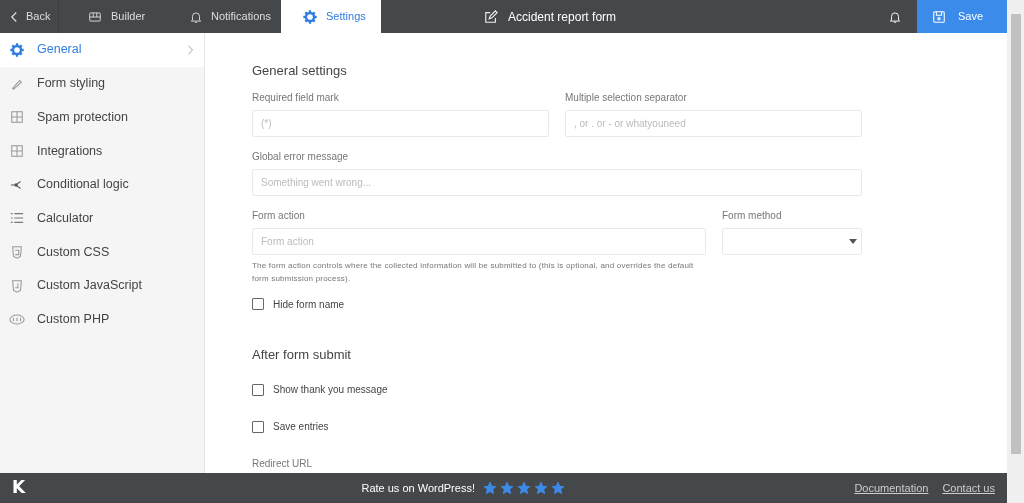 Image resolution: width=1024 pixels, height=503 pixels. I want to click on item-label: Custom PHP, so click(74, 319).